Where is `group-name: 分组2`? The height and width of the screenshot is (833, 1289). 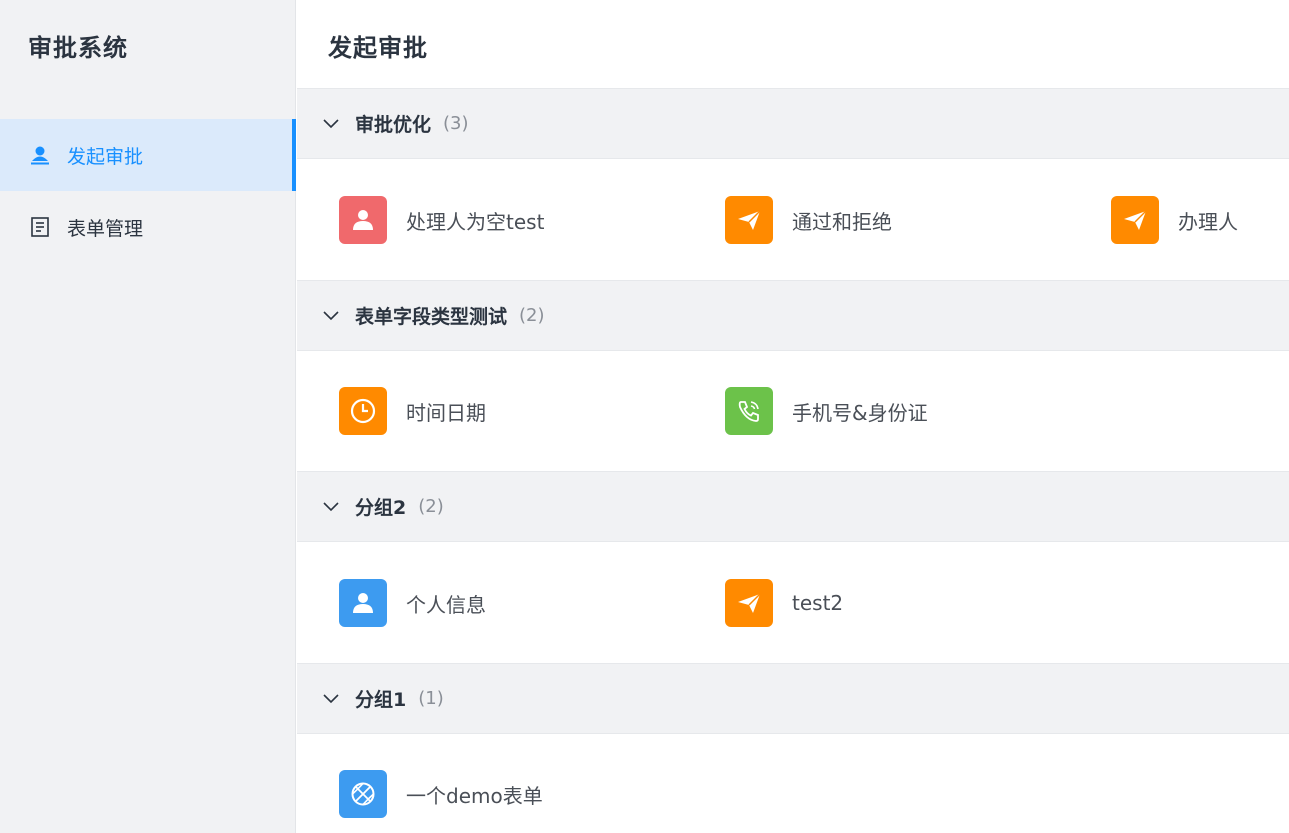
group-name: 分组2 is located at coordinates (381, 508).